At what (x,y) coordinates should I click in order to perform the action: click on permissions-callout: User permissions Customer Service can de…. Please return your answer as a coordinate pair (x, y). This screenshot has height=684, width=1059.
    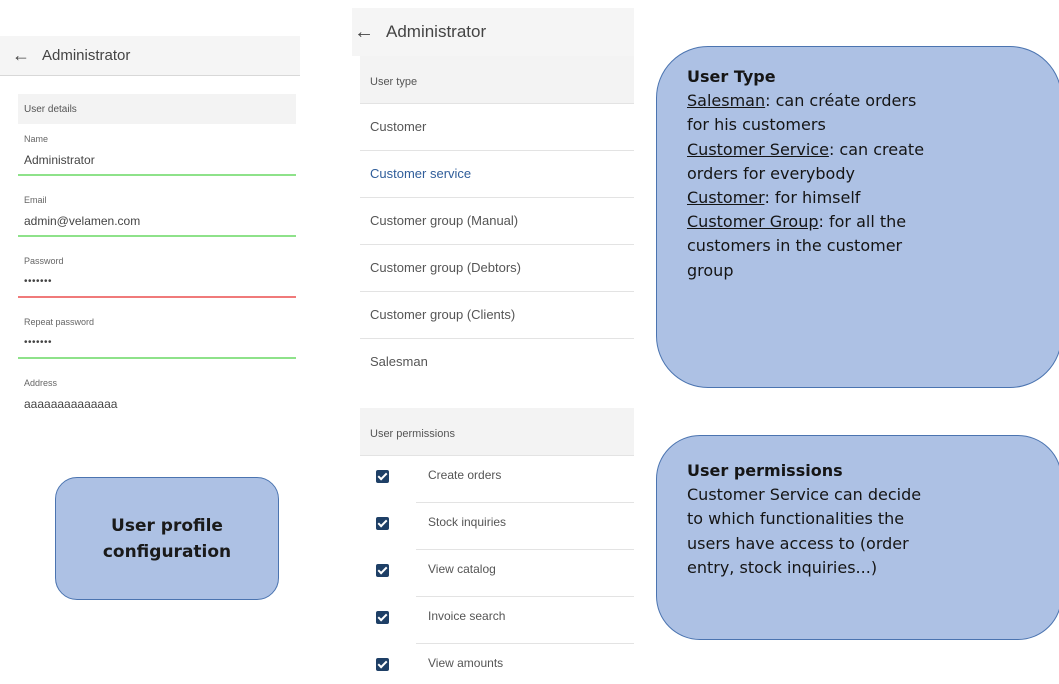
    Looking at the image, I should click on (857, 537).